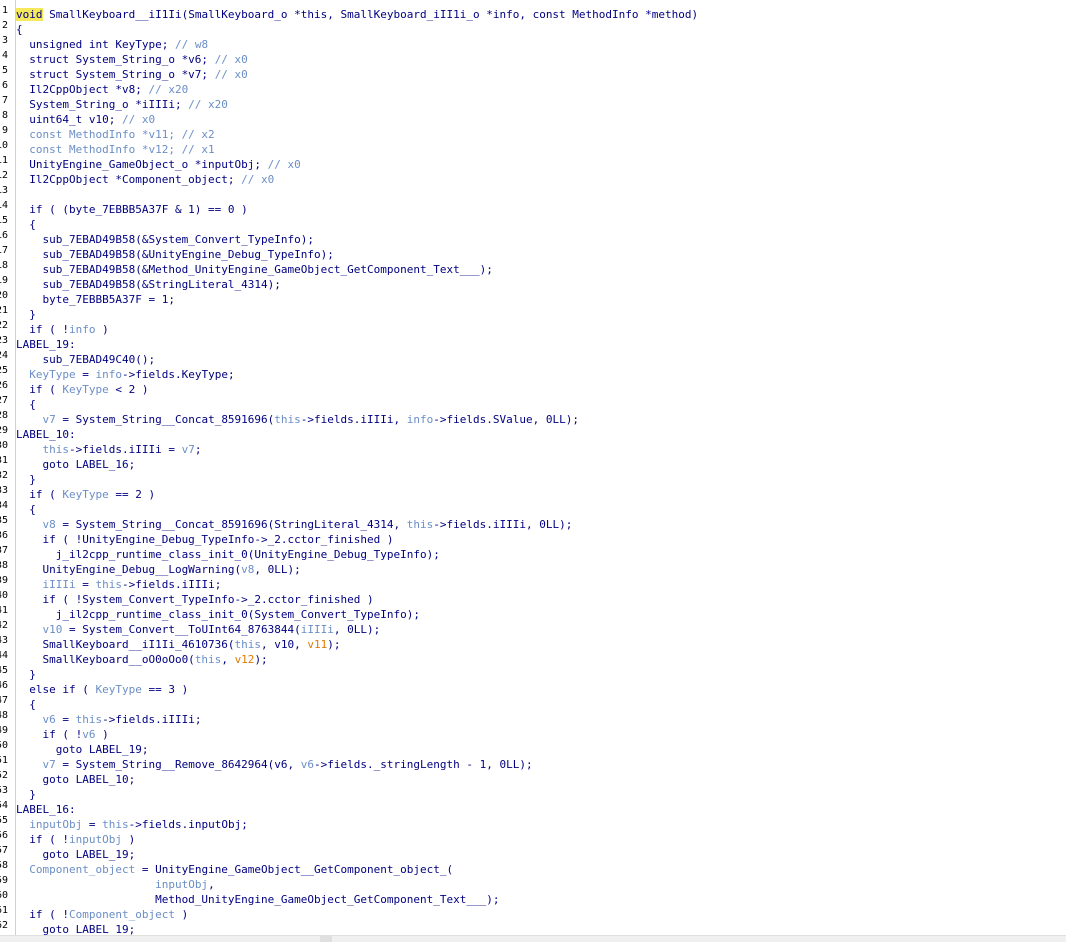  What do you see at coordinates (533, 102) in the screenshot?
I see `code-line: 7 System_String_o *iIIIi; // x20` at bounding box center [533, 102].